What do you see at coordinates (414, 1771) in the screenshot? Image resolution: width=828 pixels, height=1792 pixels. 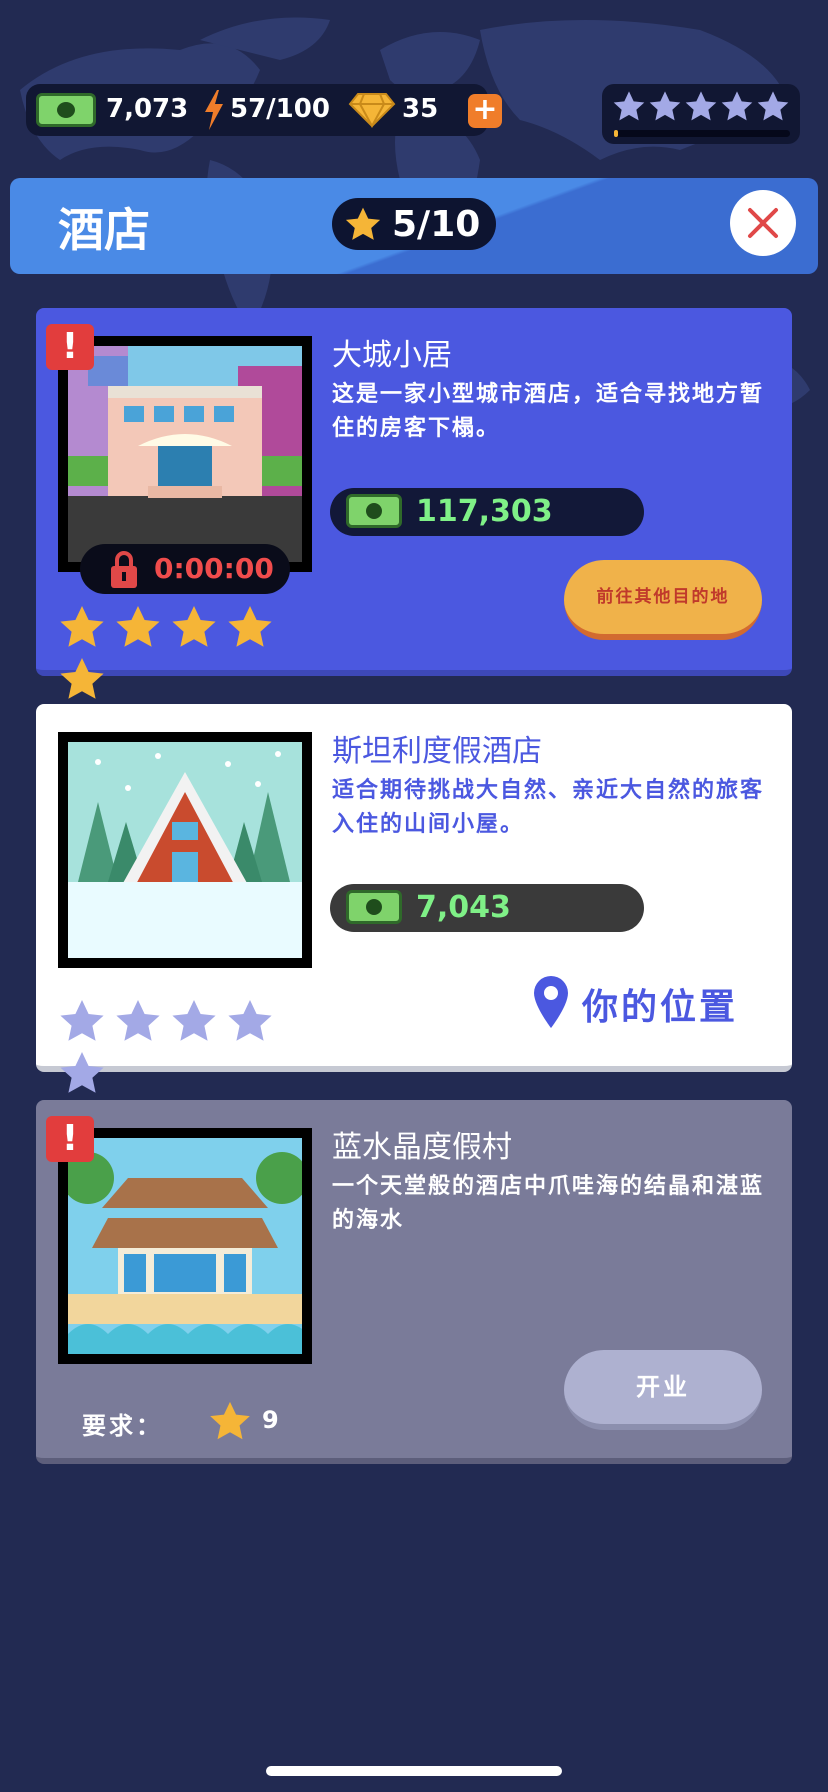 I see `home-indicator` at bounding box center [414, 1771].